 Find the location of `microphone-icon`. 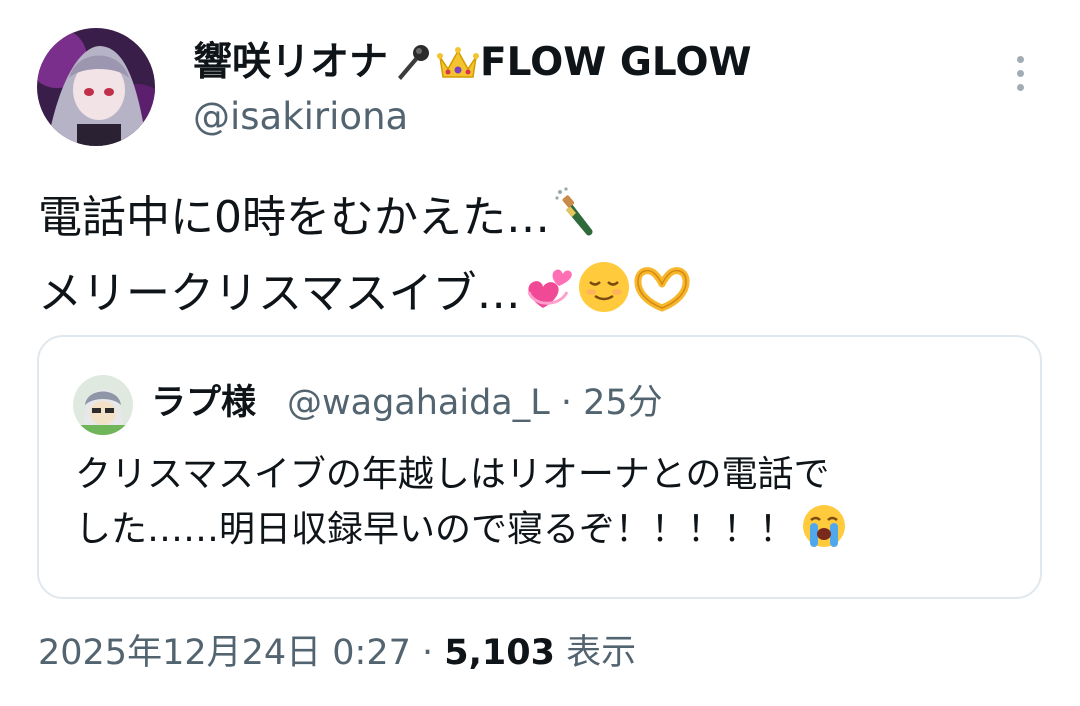

microphone-icon is located at coordinates (412, 68).